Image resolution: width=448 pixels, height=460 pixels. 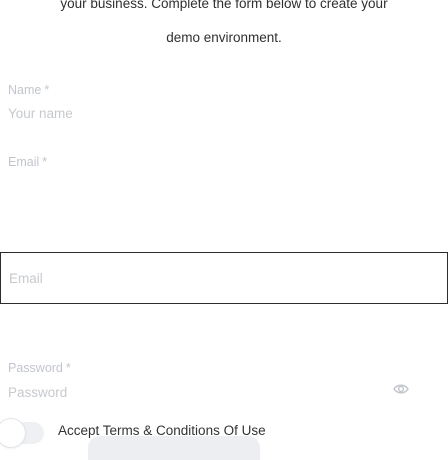 I want to click on intro-line-2: demo environment., so click(x=224, y=37).